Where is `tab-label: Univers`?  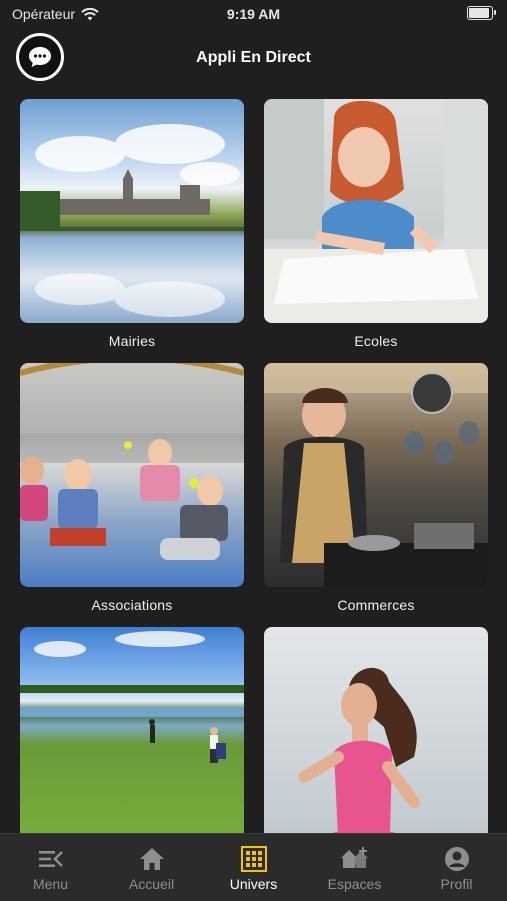
tab-label: Univers is located at coordinates (253, 884).